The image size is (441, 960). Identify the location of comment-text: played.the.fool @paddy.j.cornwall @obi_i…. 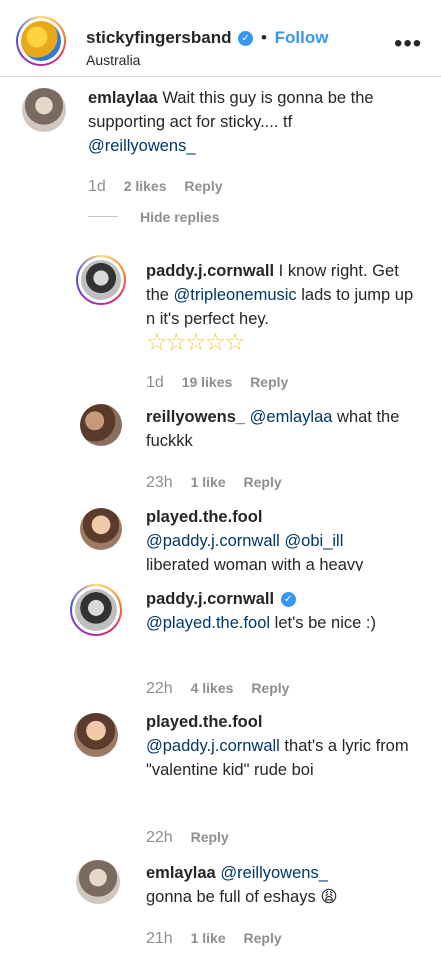
(283, 538).